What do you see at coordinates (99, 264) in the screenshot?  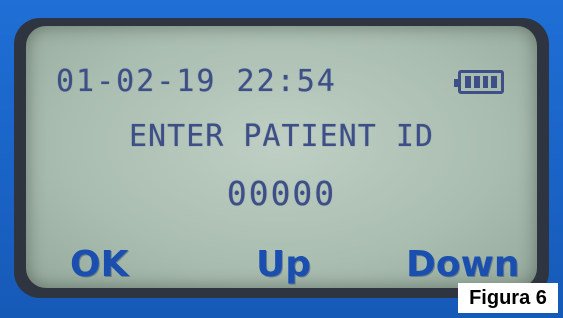 I see `ok-softkey: OK` at bounding box center [99, 264].